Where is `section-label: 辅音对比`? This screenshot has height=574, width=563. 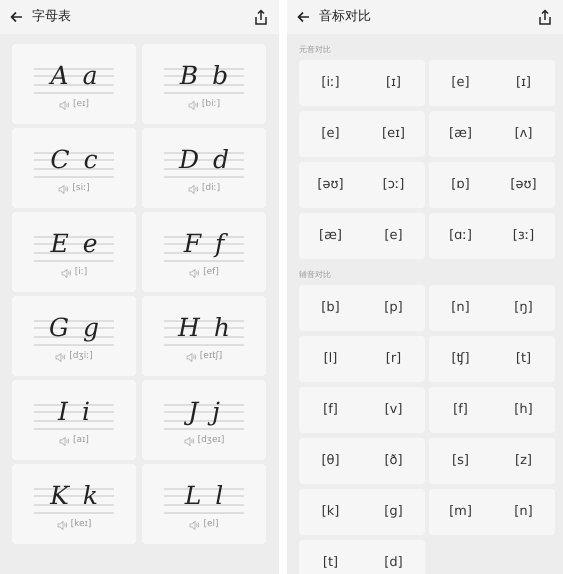
section-label: 辅音对比 is located at coordinates (315, 275).